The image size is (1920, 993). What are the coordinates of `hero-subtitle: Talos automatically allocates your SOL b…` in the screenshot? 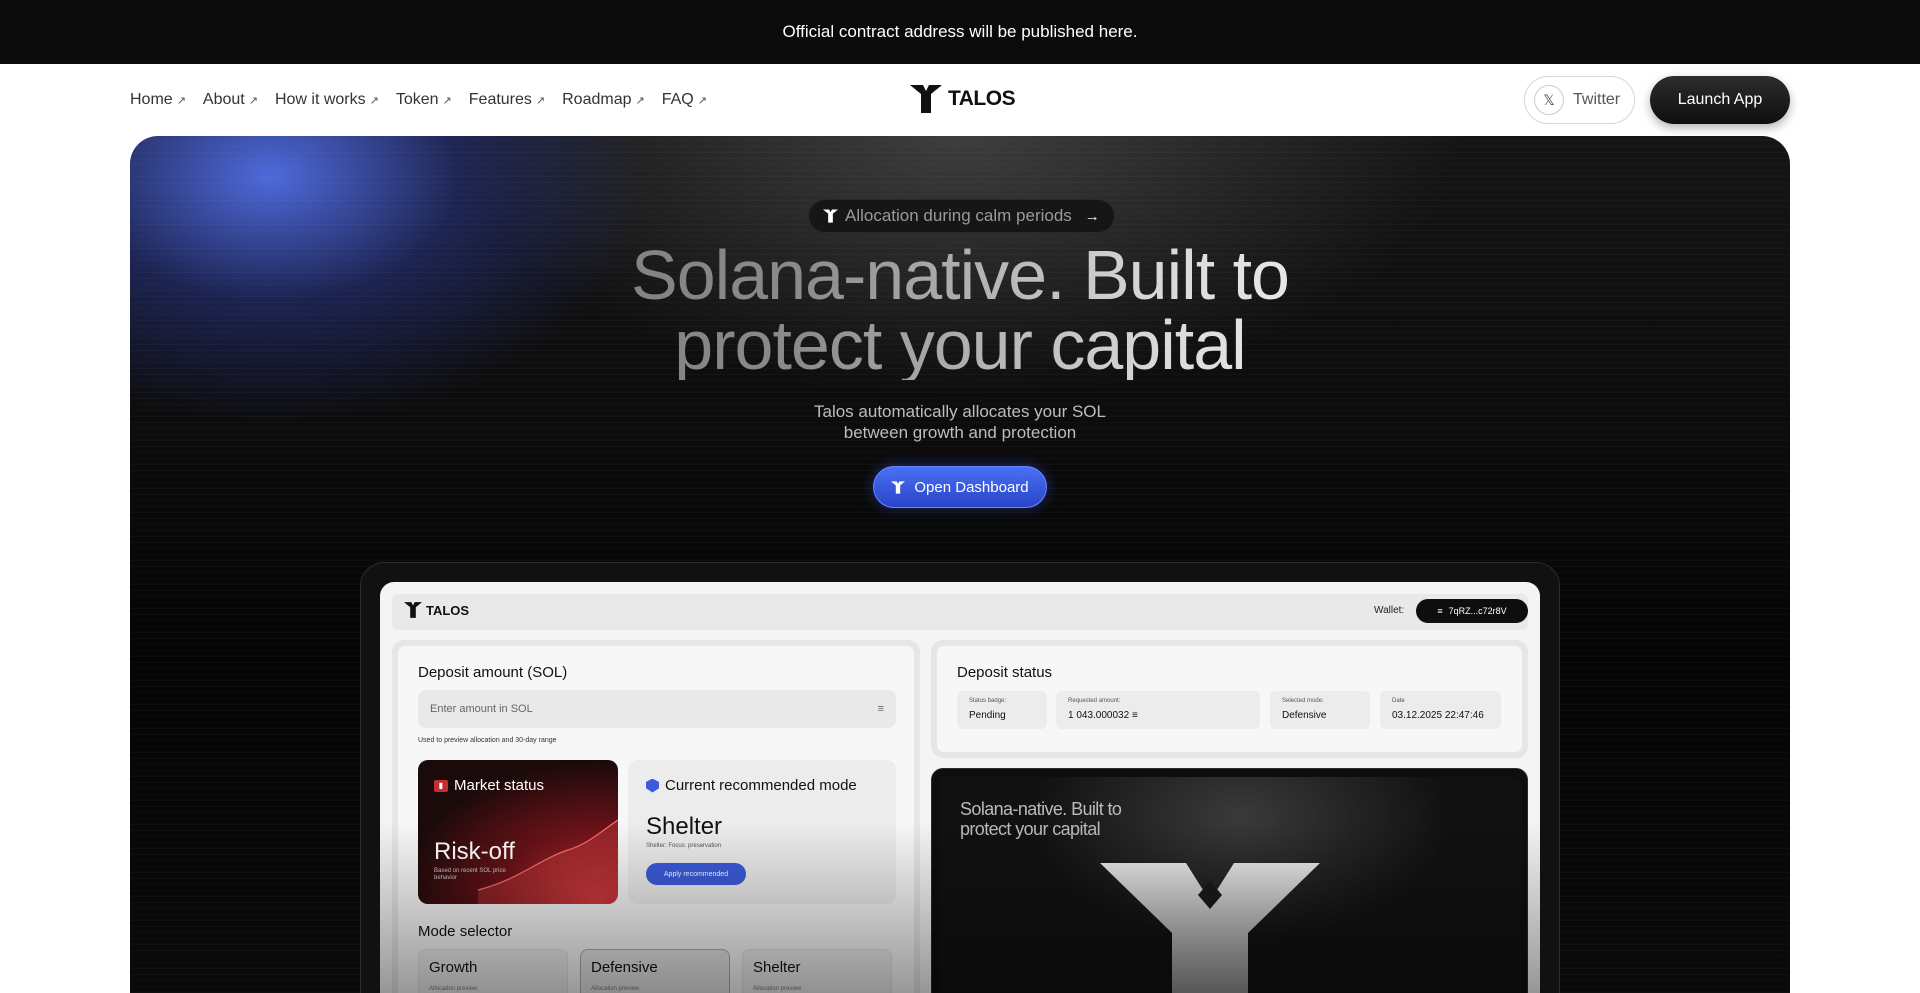 It's located at (960, 422).